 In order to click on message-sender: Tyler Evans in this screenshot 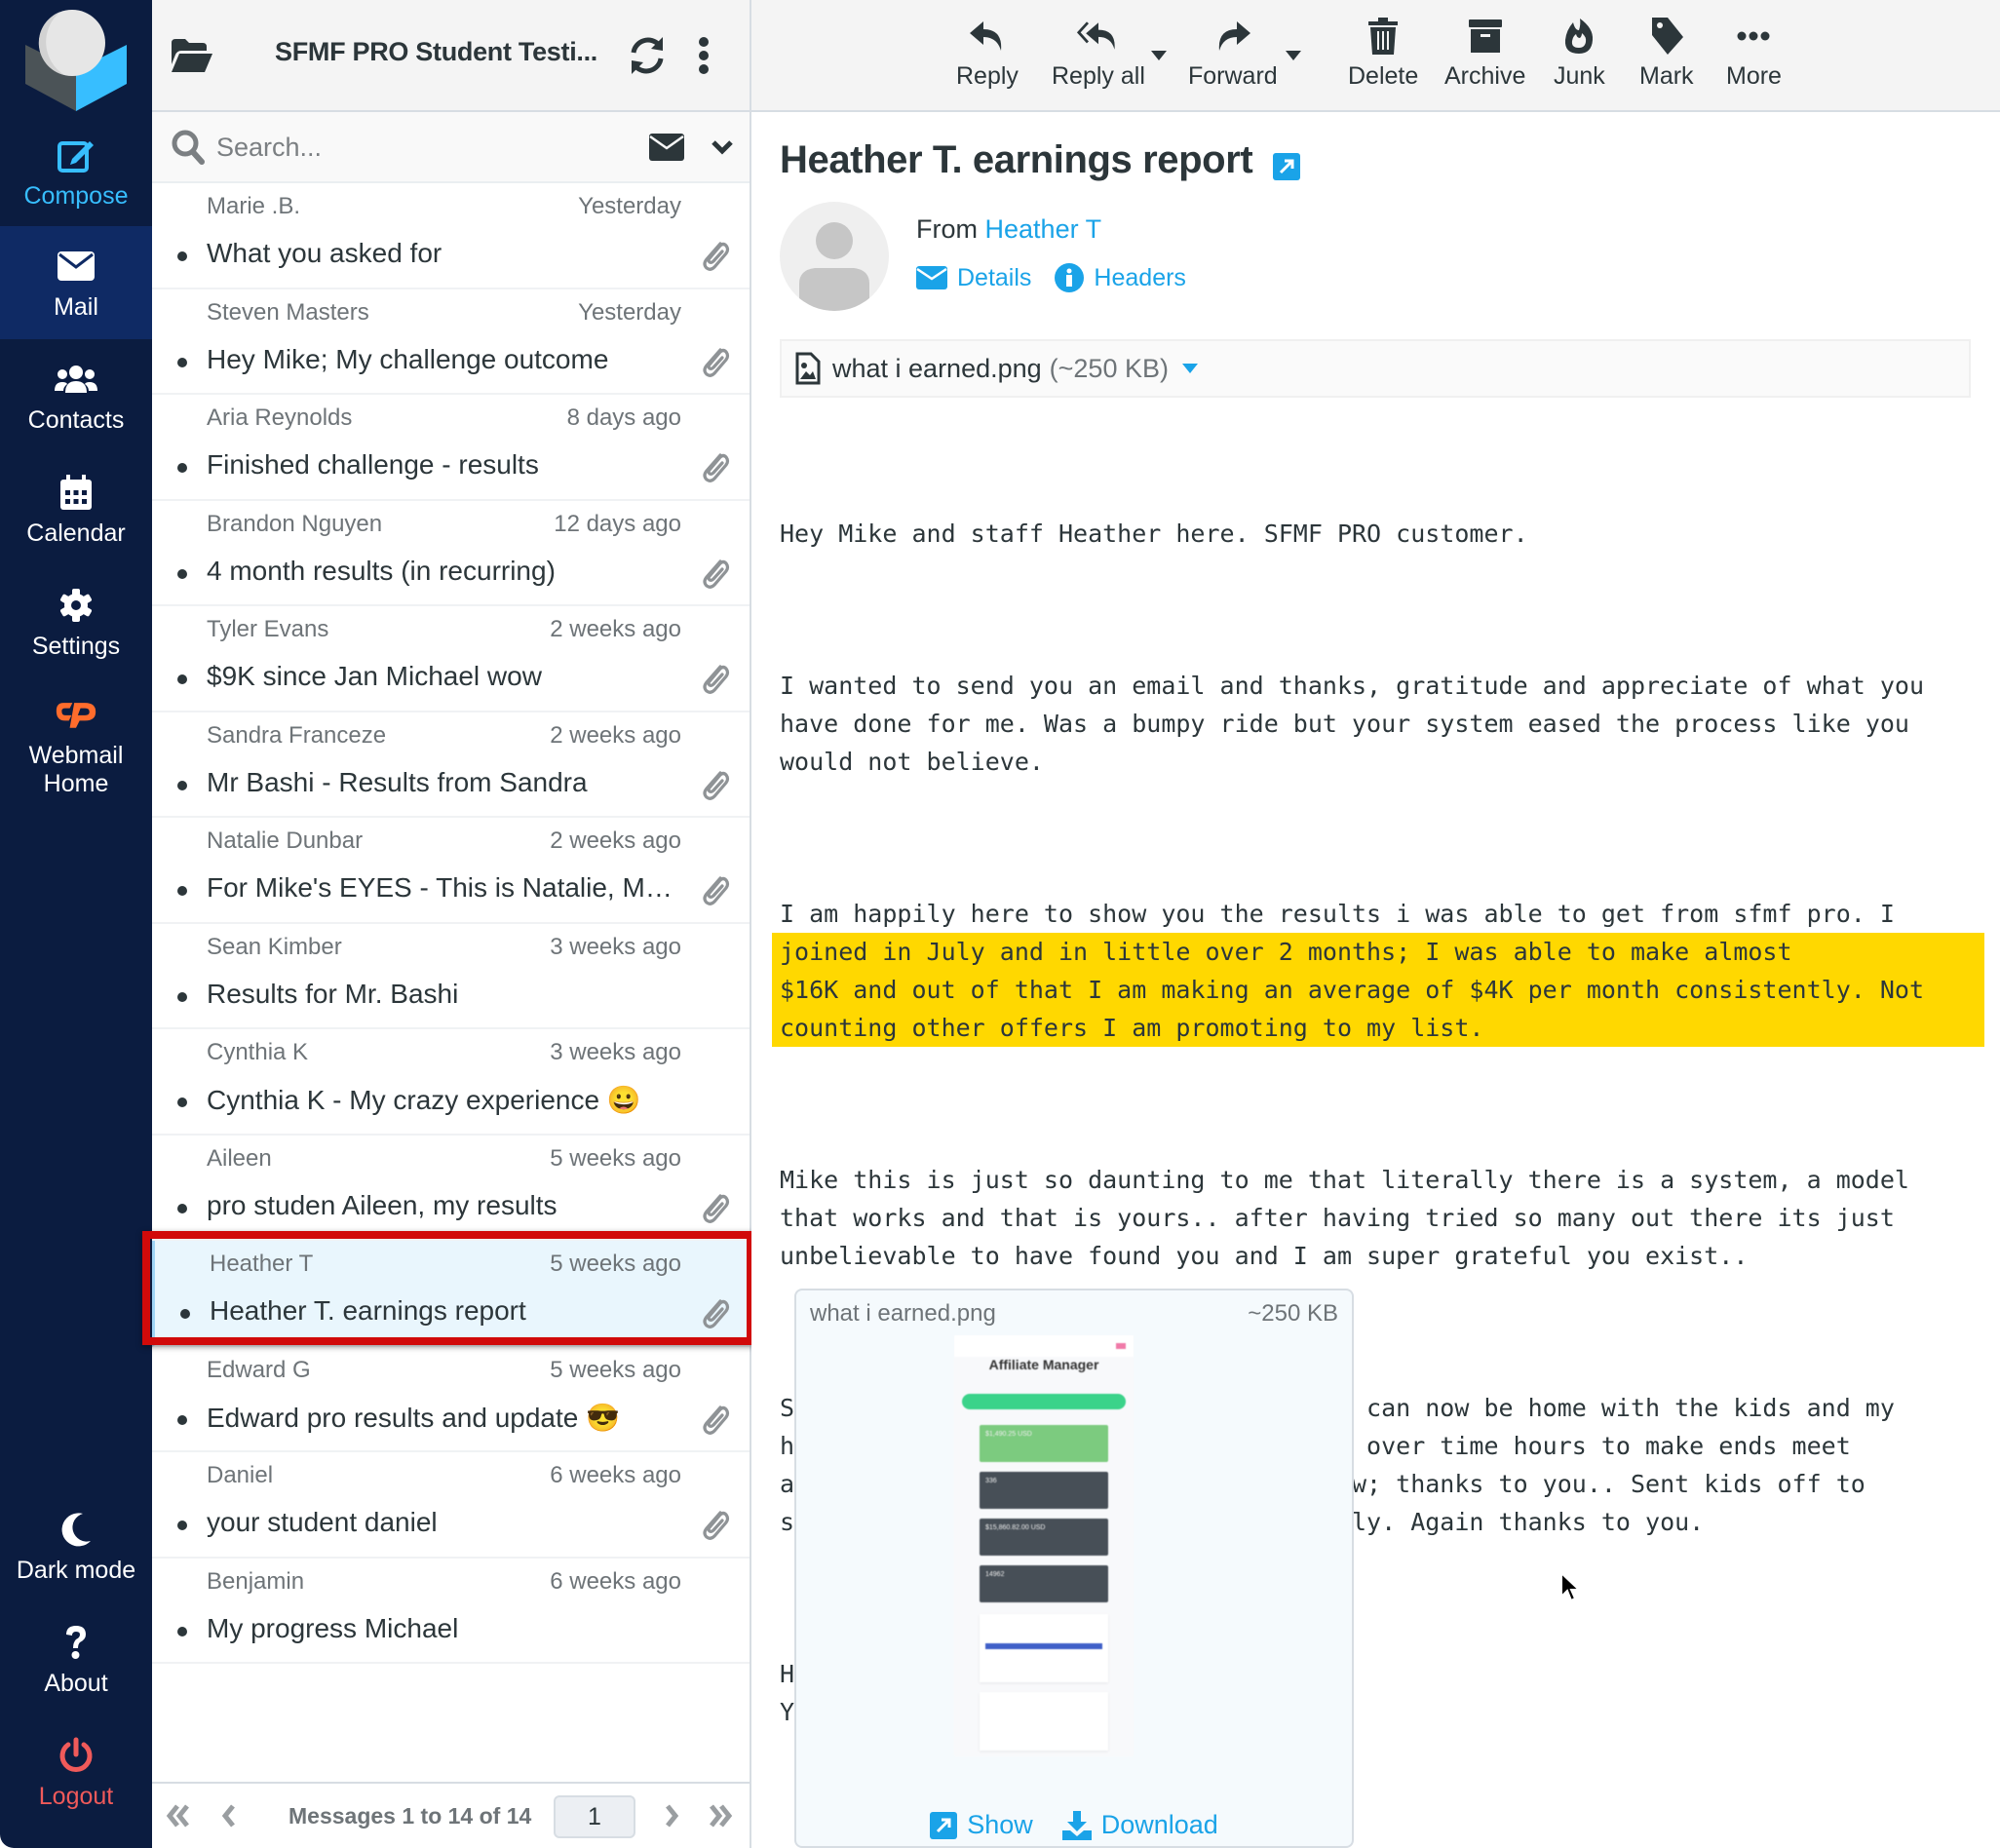, I will do `click(268, 629)`.